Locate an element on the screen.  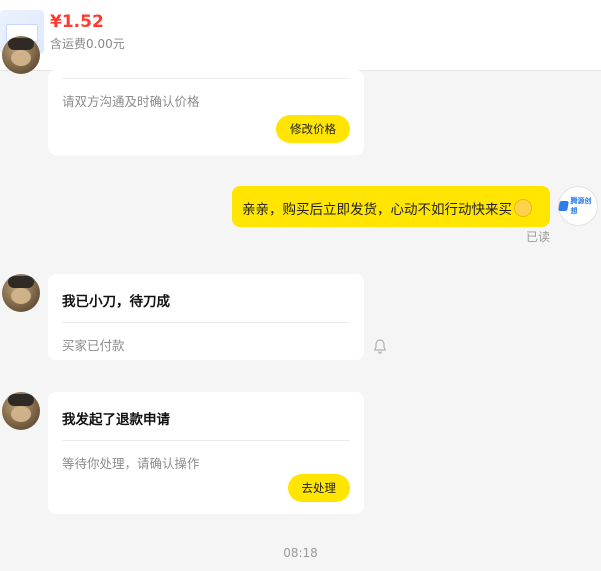
shipping-fee: 含运费0.00元 is located at coordinates (87, 44).